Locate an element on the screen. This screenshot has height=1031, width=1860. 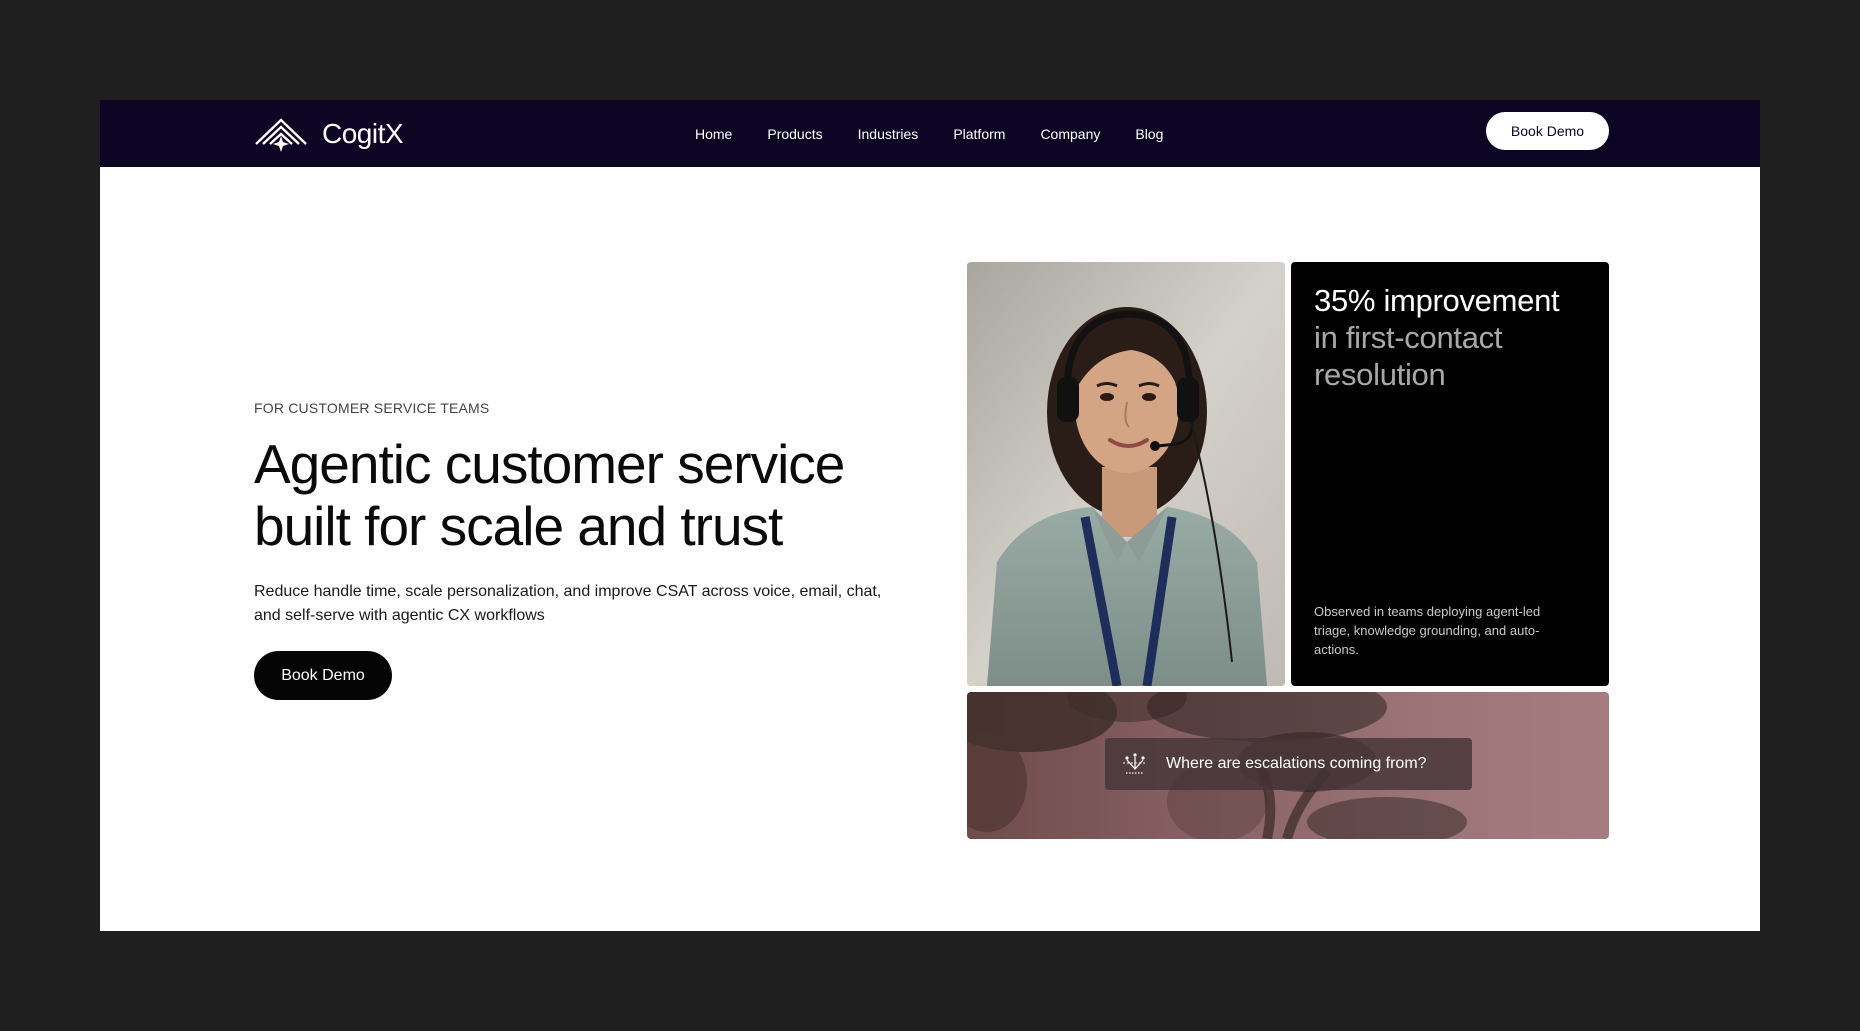
hero-headline-line1: Agentic customer service is located at coordinates (549, 464).